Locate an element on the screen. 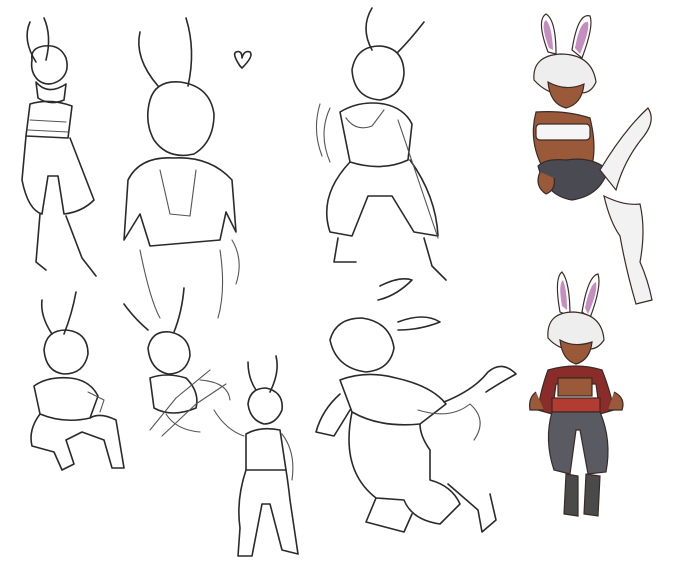  sketch-running-sickle is located at coordinates (416, 405).